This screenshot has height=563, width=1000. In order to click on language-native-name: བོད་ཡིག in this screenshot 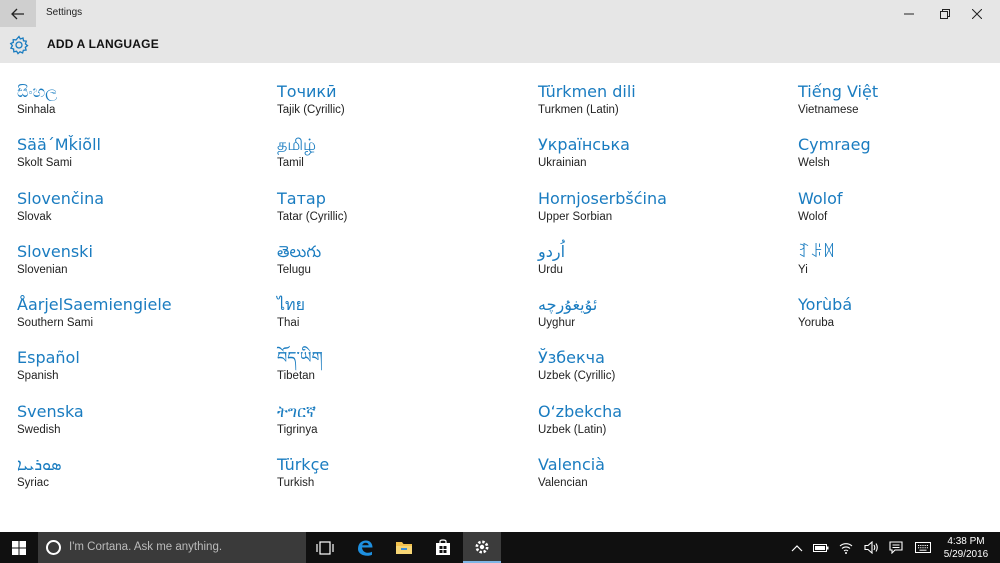, I will do `click(300, 358)`.